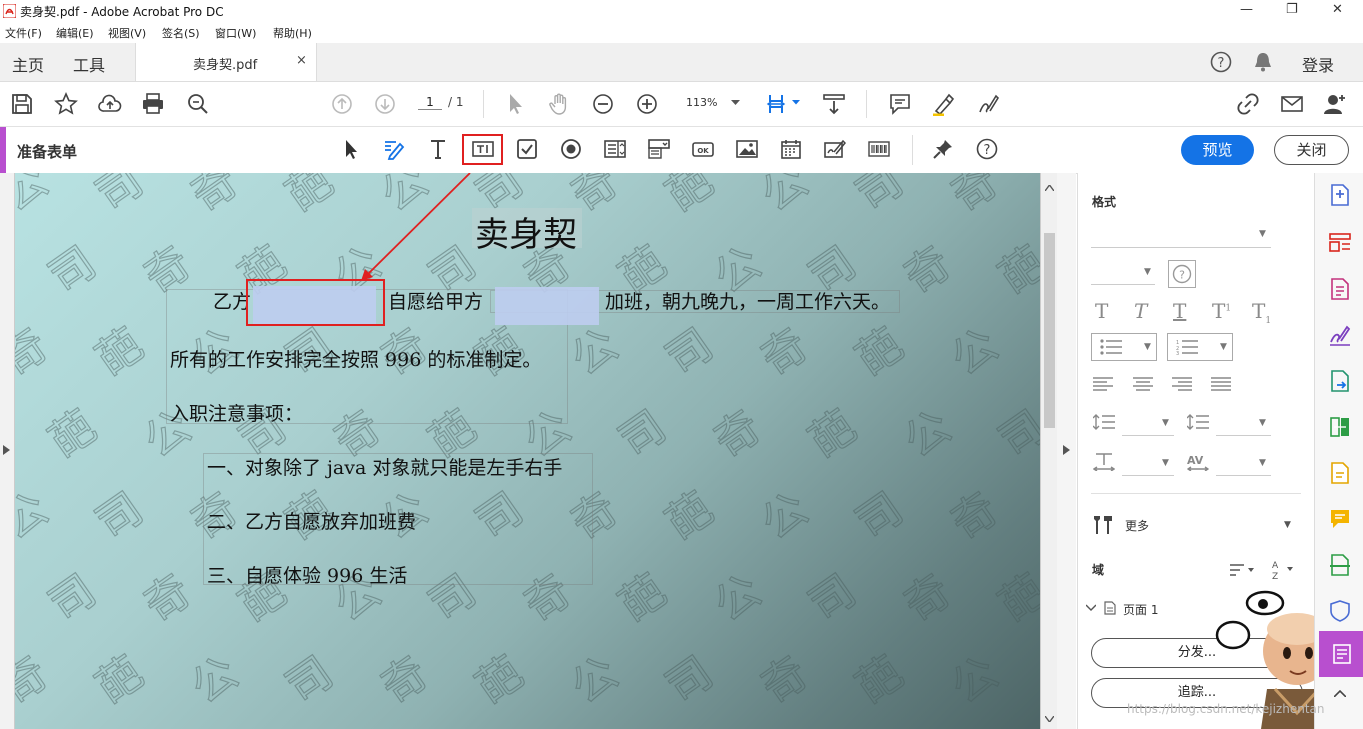  What do you see at coordinates (1217, 150) in the screenshot?
I see `preview-button: 预览` at bounding box center [1217, 150].